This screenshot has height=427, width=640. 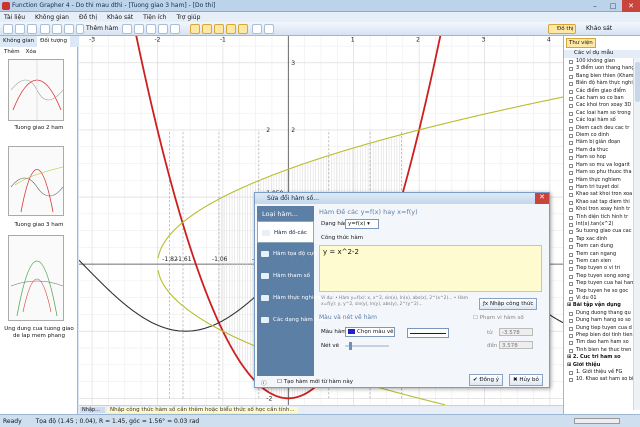 I want to click on library-item: Tiep tuyen song song, so click(x=599, y=276).